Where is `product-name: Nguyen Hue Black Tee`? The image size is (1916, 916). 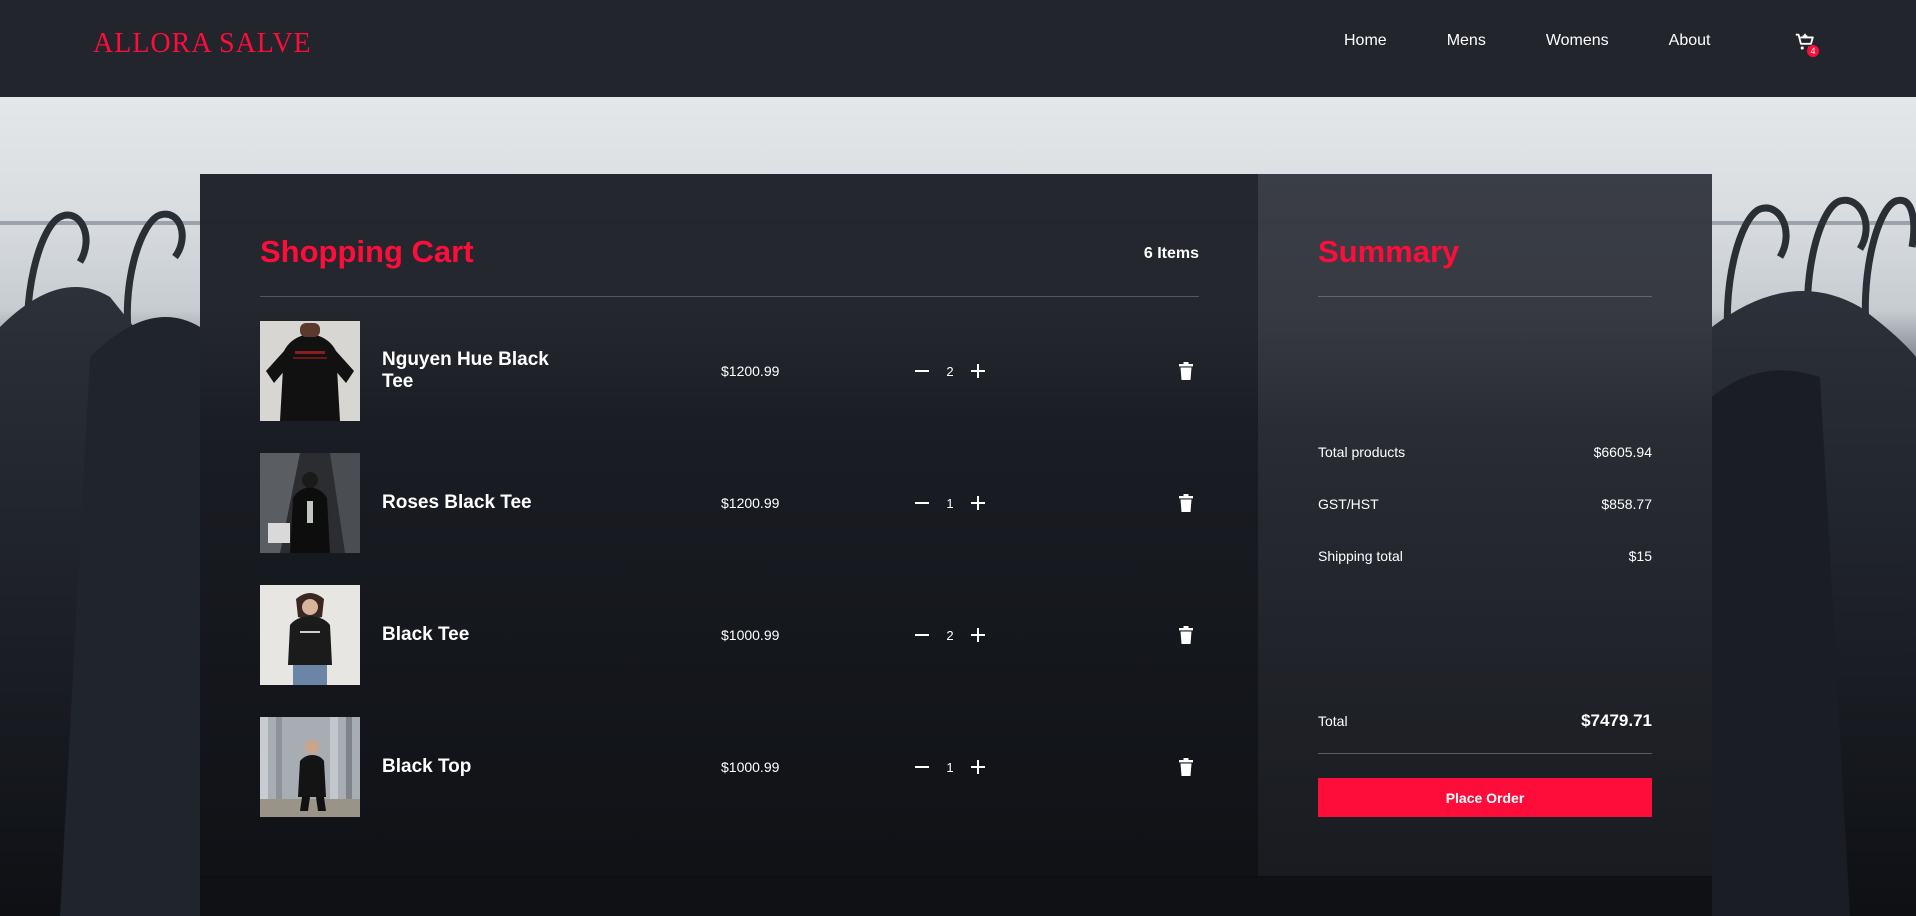 product-name: Nguyen Hue Black Tee is located at coordinates (472, 371).